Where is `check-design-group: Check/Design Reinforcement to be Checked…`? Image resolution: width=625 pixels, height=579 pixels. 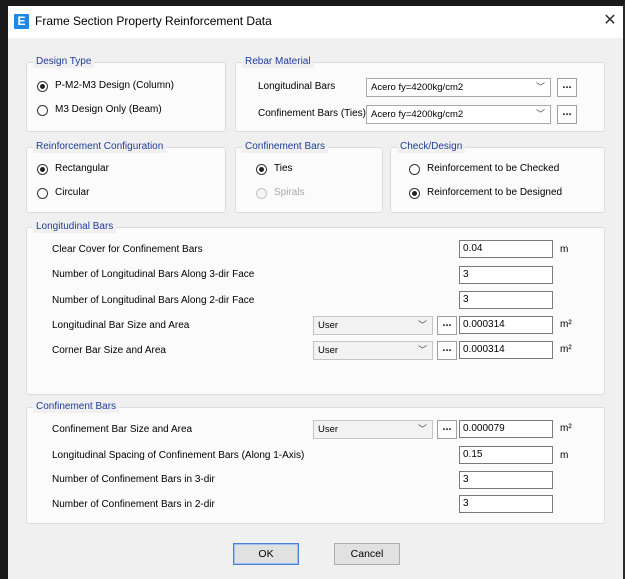
check-design-group: Check/Design Reinforcement to be Checked… is located at coordinates (497, 177).